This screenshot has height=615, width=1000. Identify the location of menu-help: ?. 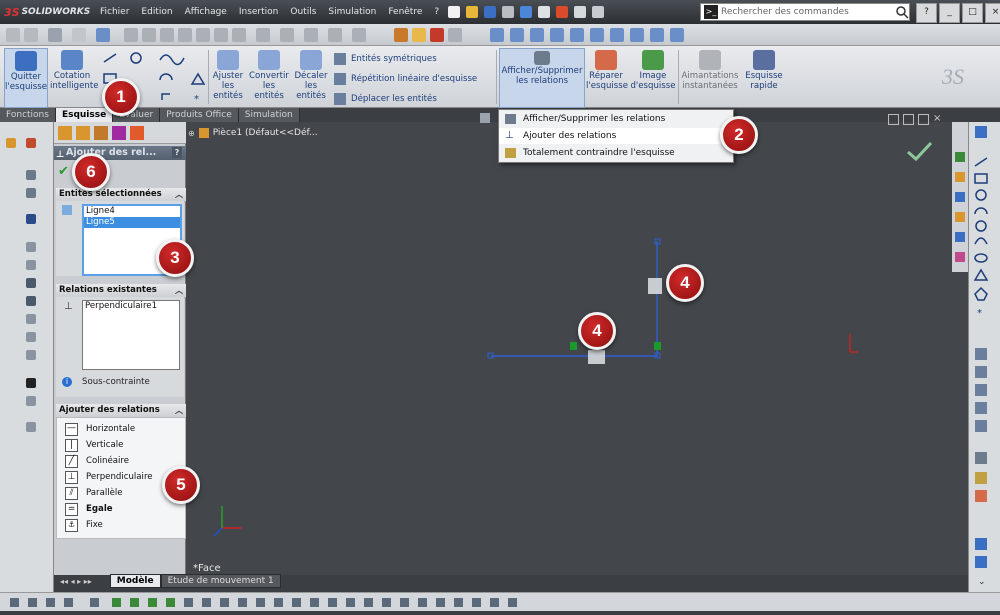
(436, 12).